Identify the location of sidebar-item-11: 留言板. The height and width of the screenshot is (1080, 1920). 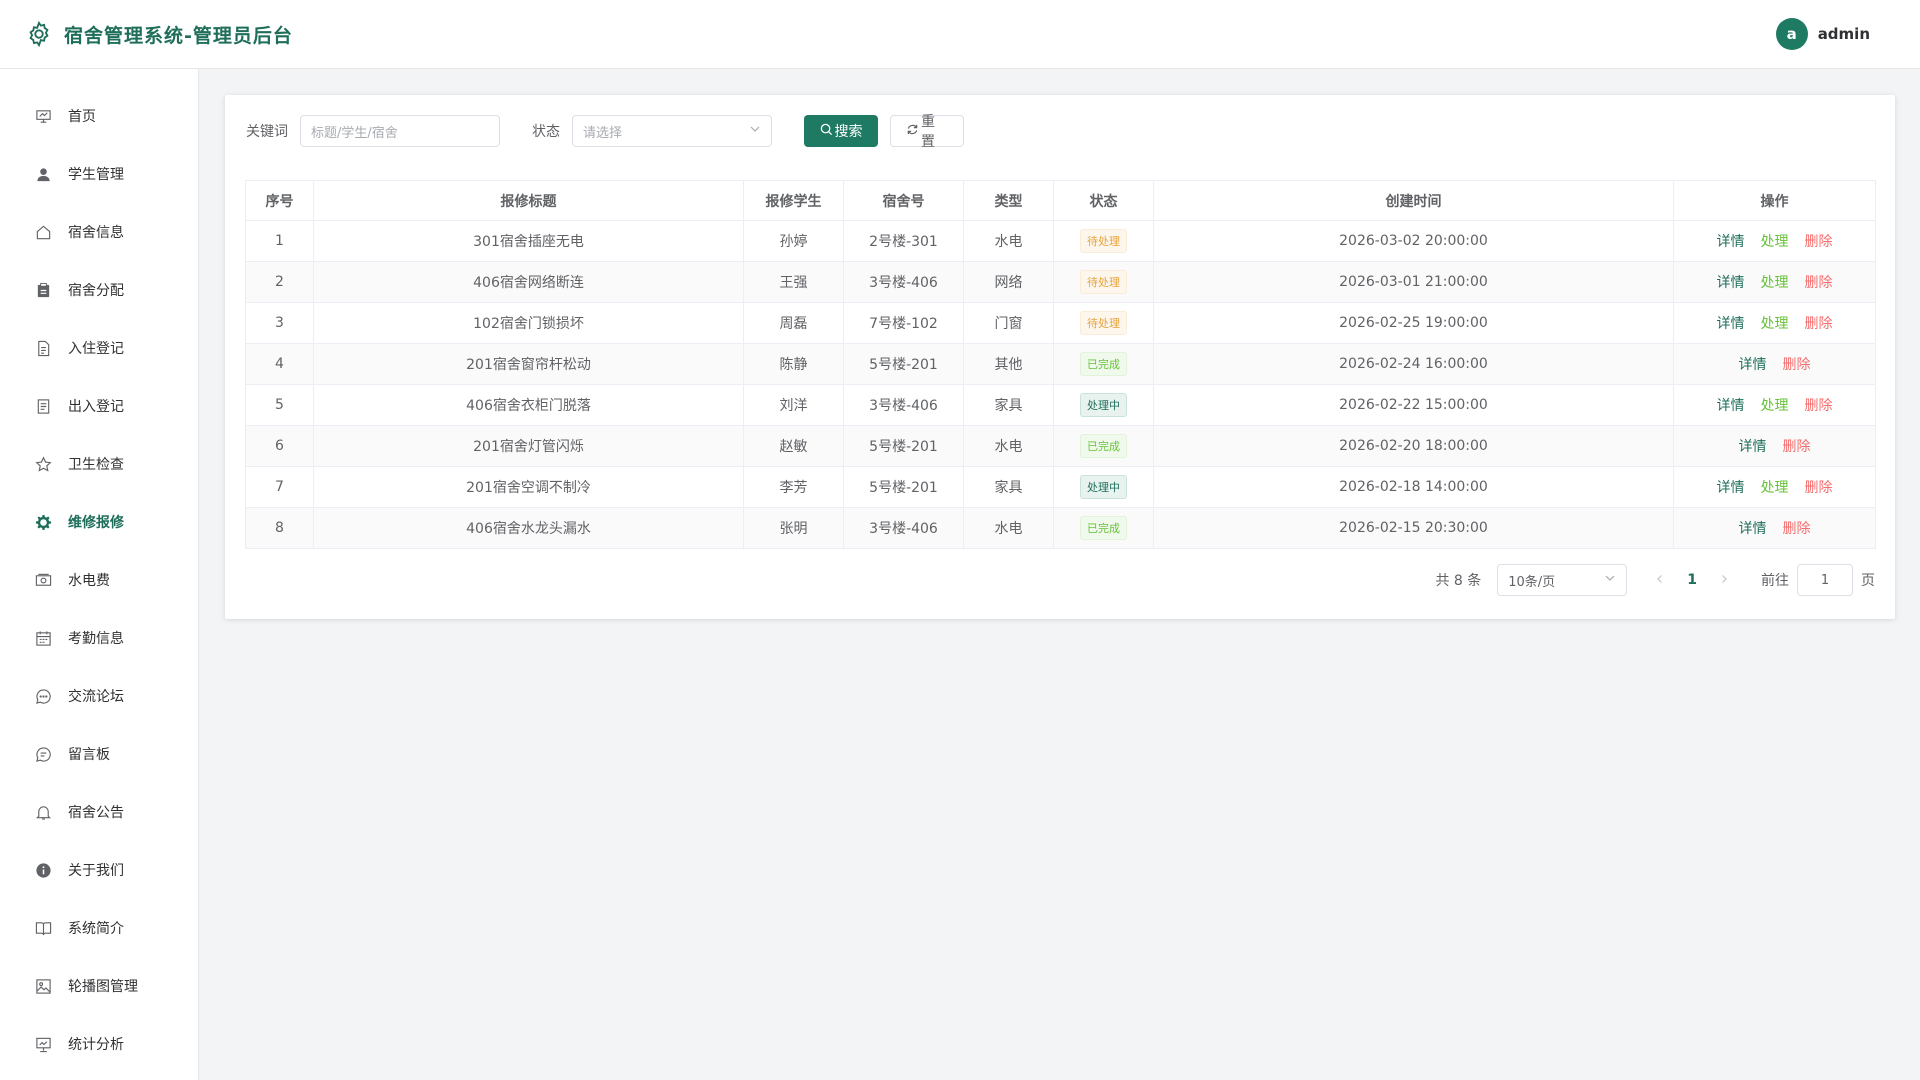
(99, 754).